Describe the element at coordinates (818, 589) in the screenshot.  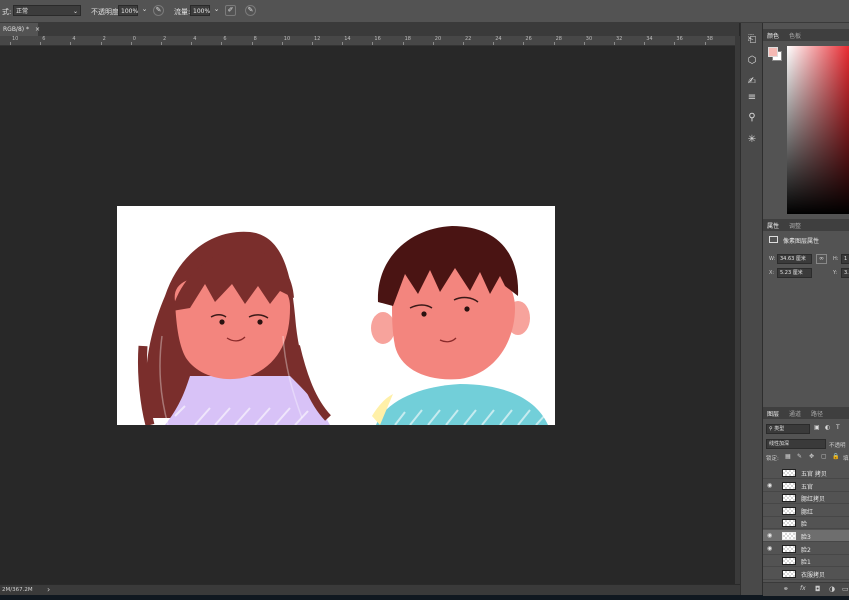
I see `mask-icon: ◘` at that location.